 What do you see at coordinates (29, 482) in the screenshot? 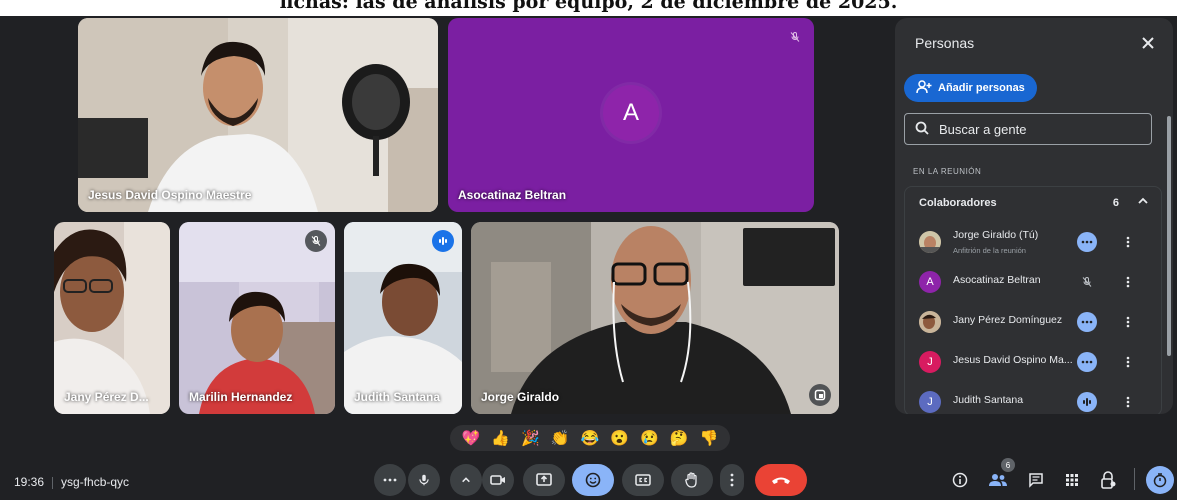
I see `clock-time: 19:36` at bounding box center [29, 482].